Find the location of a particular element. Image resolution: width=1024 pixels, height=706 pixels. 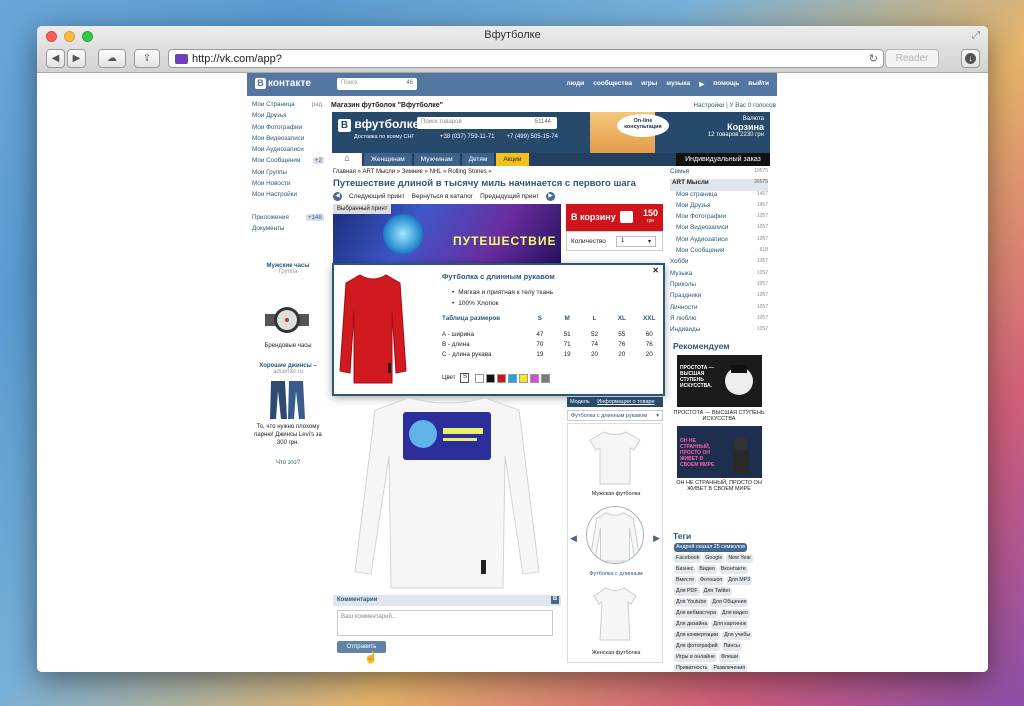

tag: Пинсы is located at coordinates (731, 646).